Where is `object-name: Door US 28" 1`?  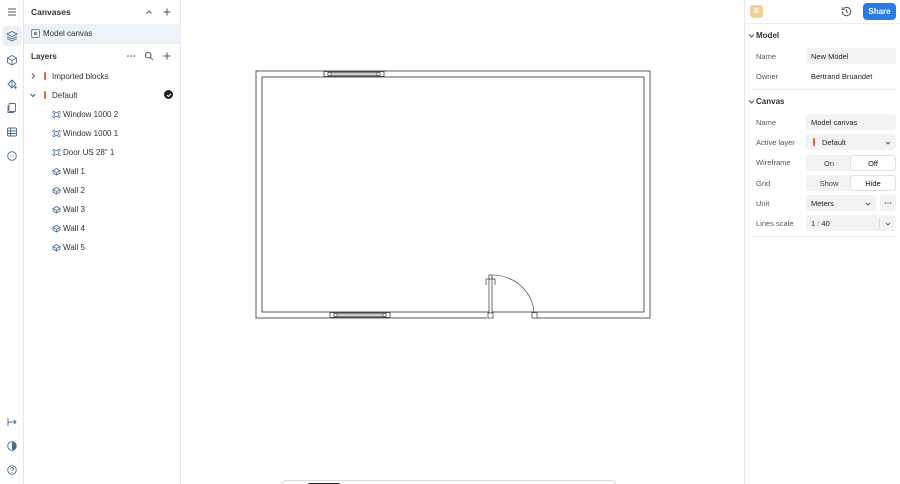 object-name: Door US 28" 1 is located at coordinates (89, 152).